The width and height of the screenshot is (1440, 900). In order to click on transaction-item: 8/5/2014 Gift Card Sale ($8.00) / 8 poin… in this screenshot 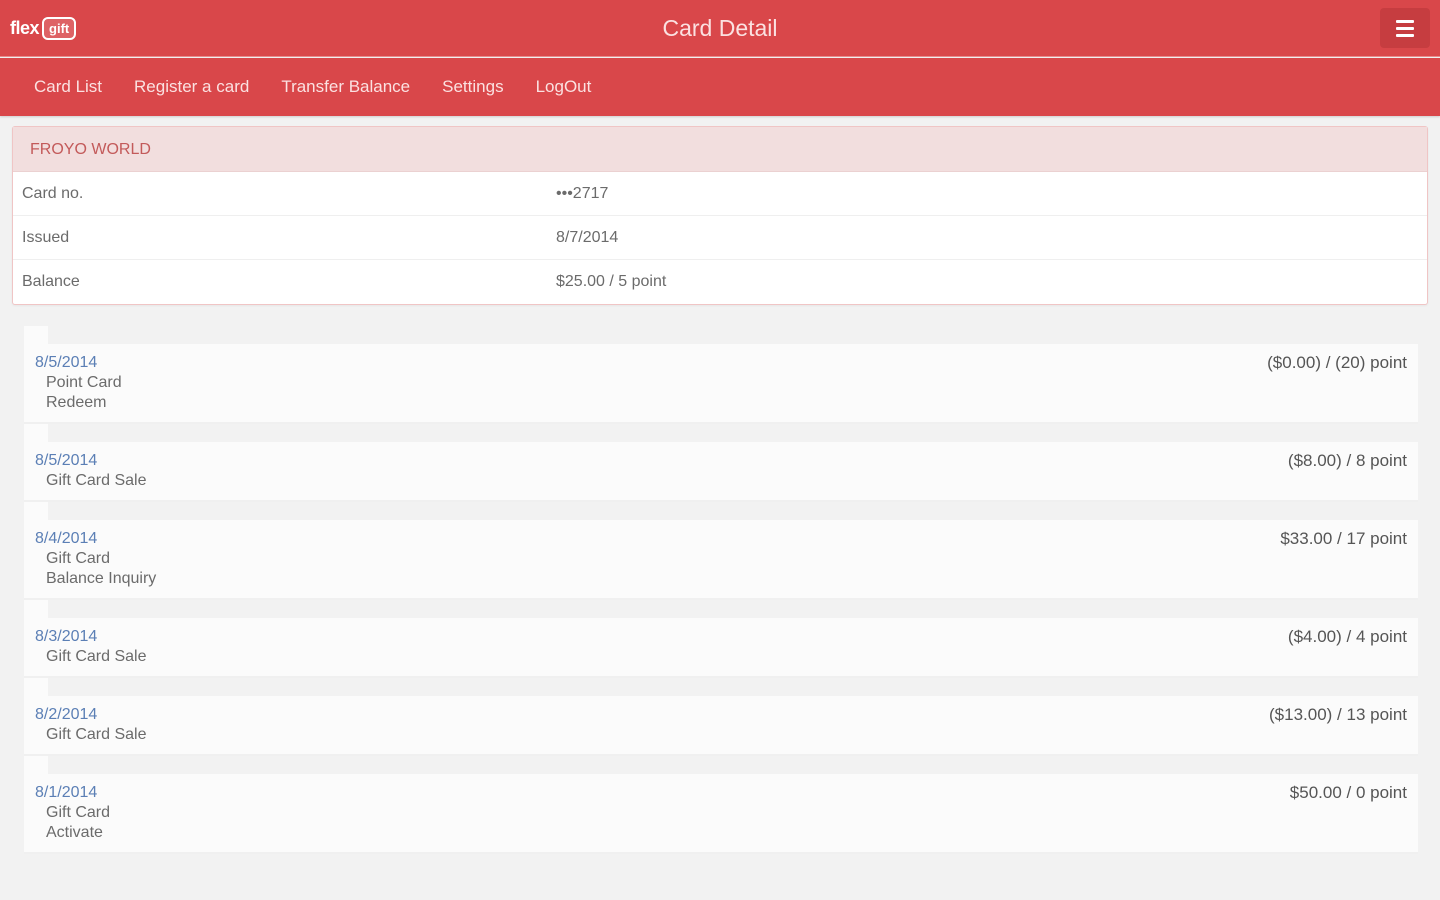, I will do `click(721, 472)`.